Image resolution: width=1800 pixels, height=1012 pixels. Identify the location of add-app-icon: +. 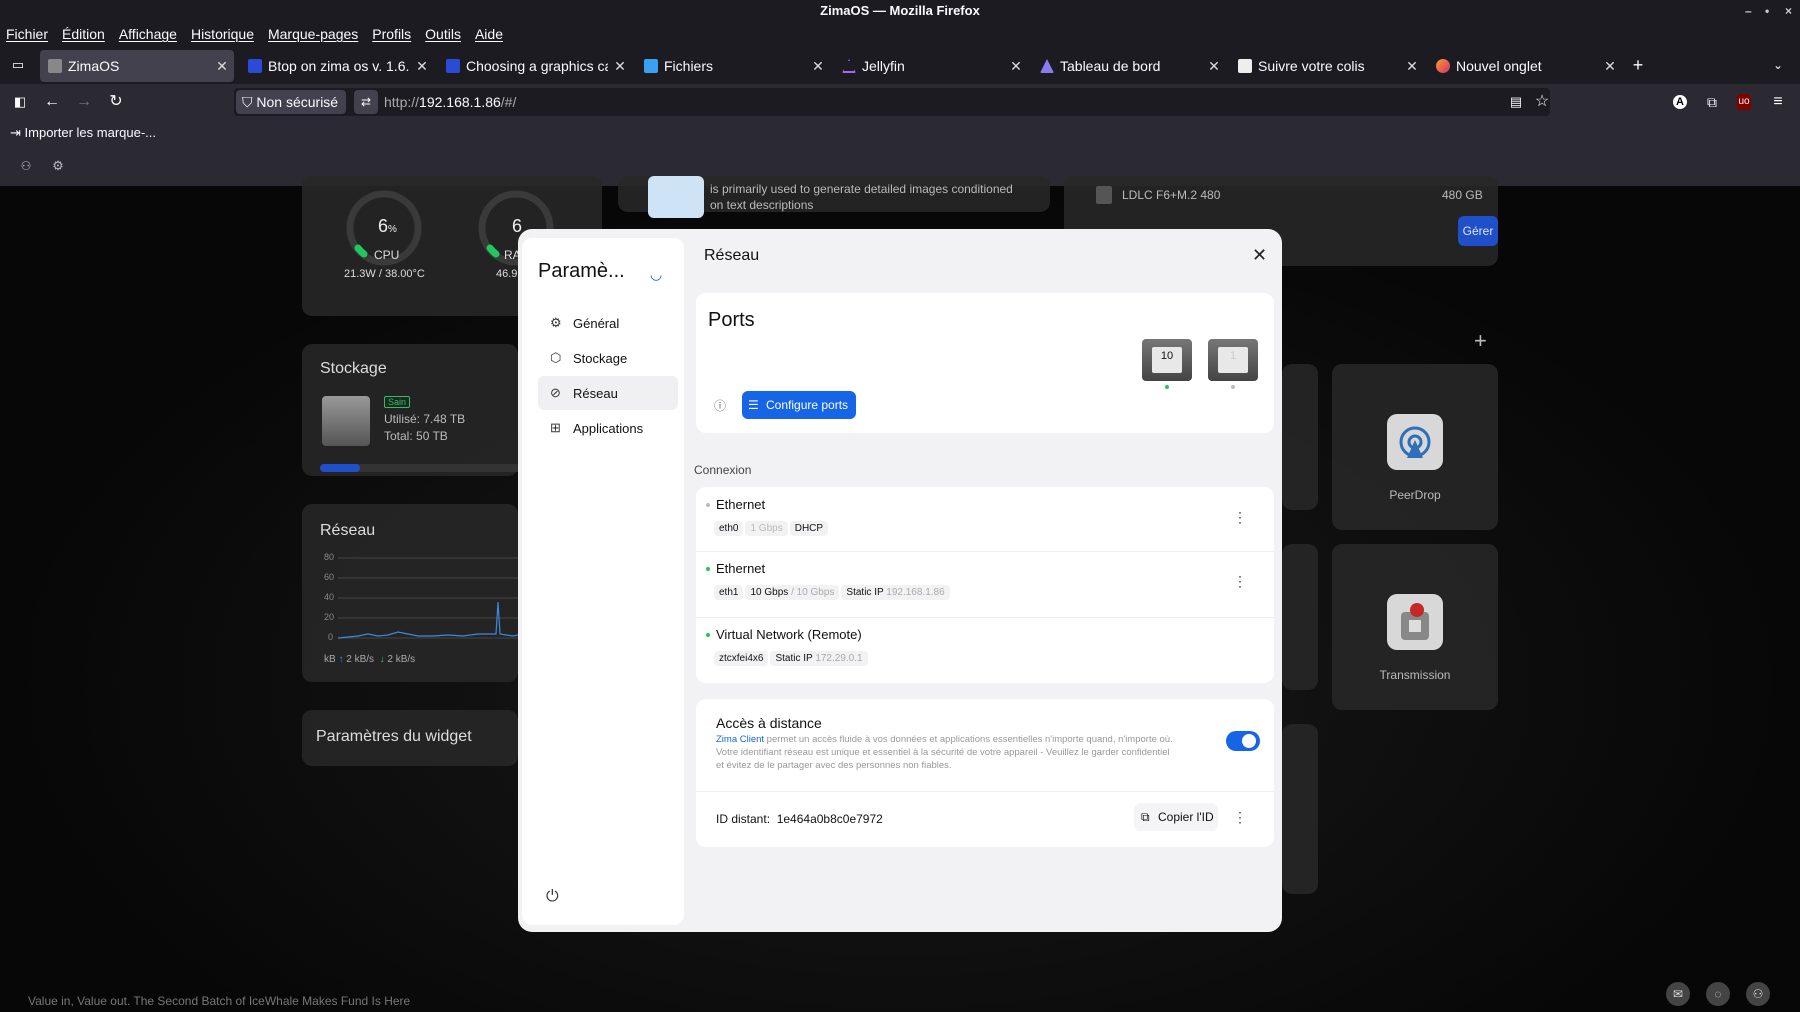
(1480, 341).